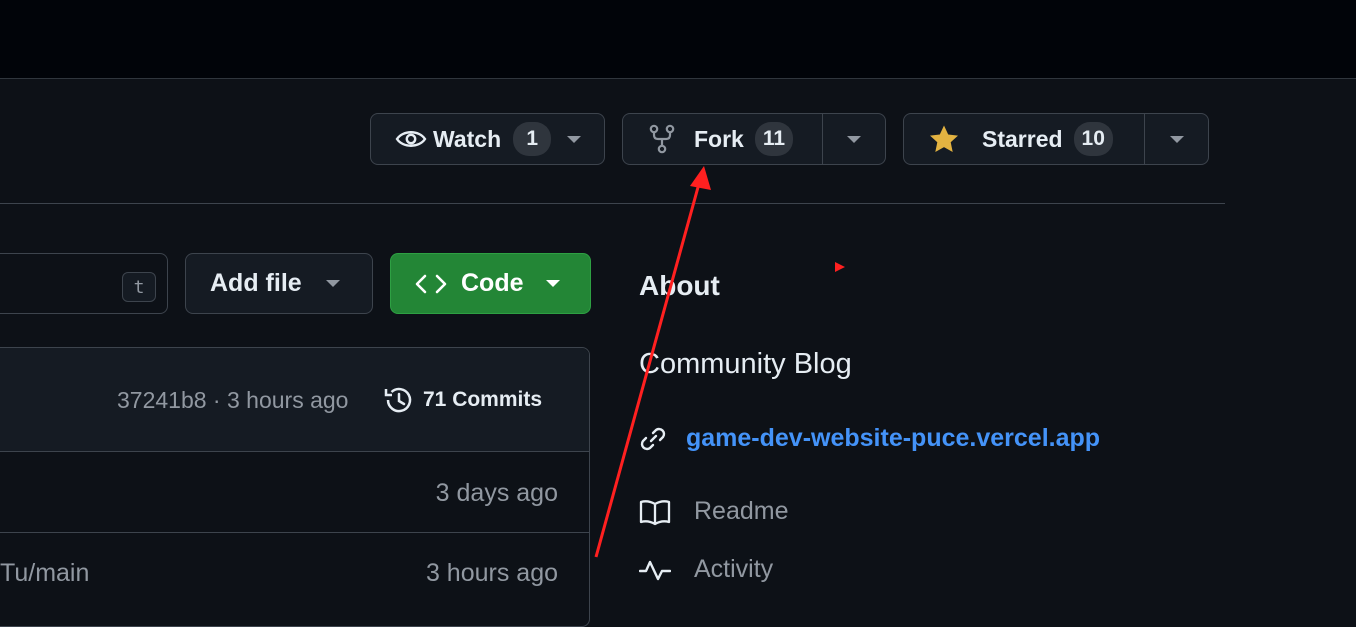 The width and height of the screenshot is (1356, 627). What do you see at coordinates (256, 283) in the screenshot?
I see `add-file-label: Add file` at bounding box center [256, 283].